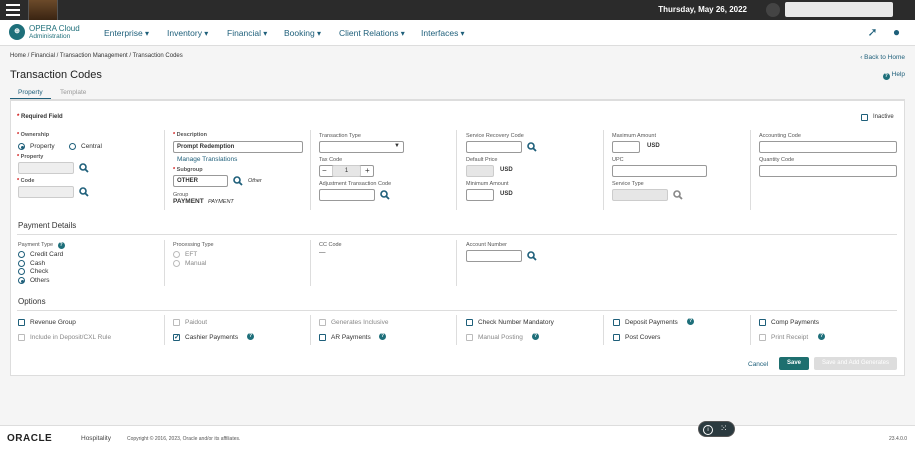 This screenshot has width=915, height=449. I want to click on account-number-field, so click(494, 256).